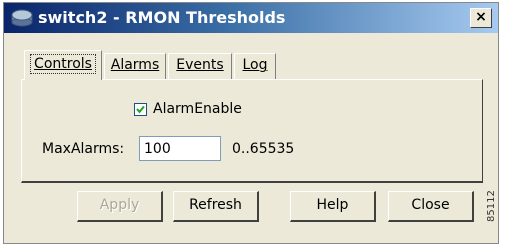 The width and height of the screenshot is (507, 246). What do you see at coordinates (83, 149) in the screenshot?
I see `max-alarms-label: MaxAlarms:` at bounding box center [83, 149].